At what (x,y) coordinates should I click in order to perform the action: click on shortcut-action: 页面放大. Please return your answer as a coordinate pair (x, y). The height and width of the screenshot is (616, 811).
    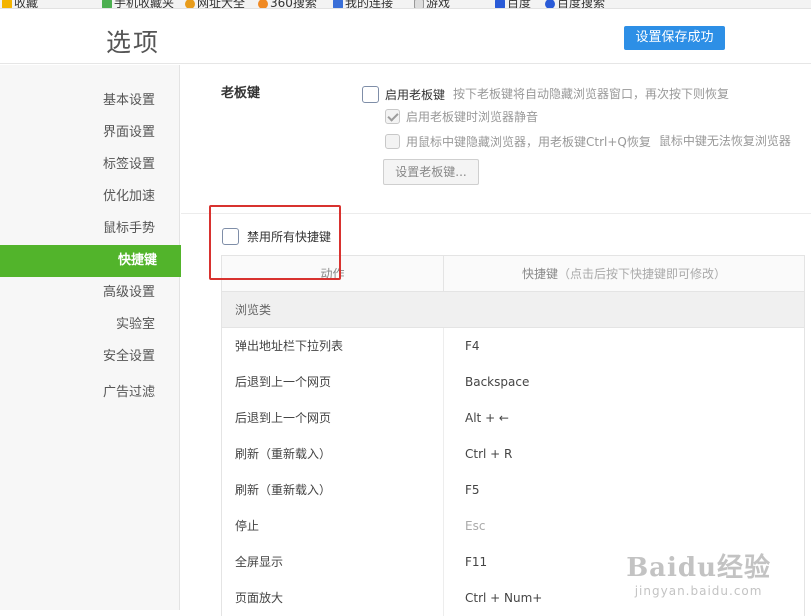
    Looking at the image, I should click on (333, 598).